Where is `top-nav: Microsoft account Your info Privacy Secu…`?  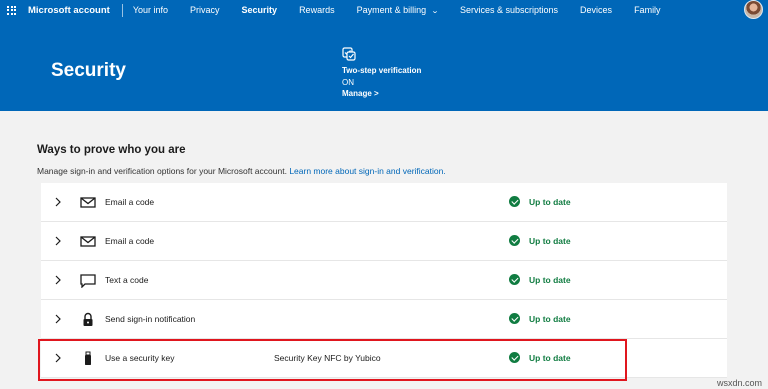 top-nav: Microsoft account Your info Privacy Secu… is located at coordinates (384, 10).